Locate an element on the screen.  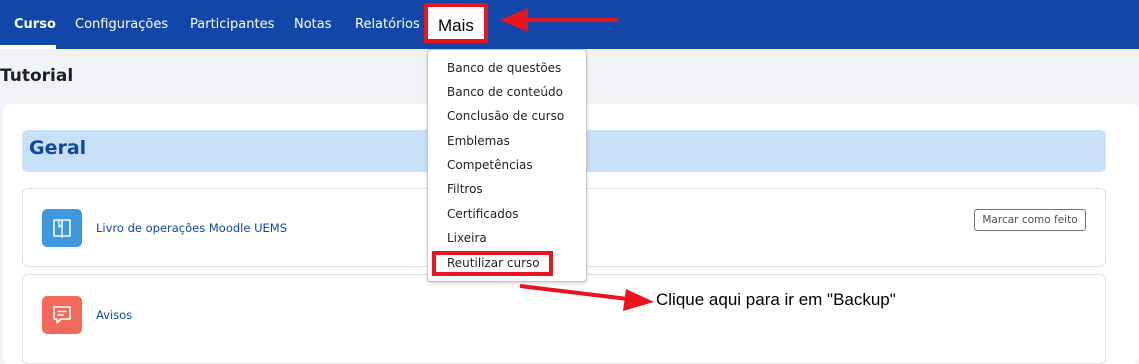
annotation-arrows is located at coordinates (577, 159).